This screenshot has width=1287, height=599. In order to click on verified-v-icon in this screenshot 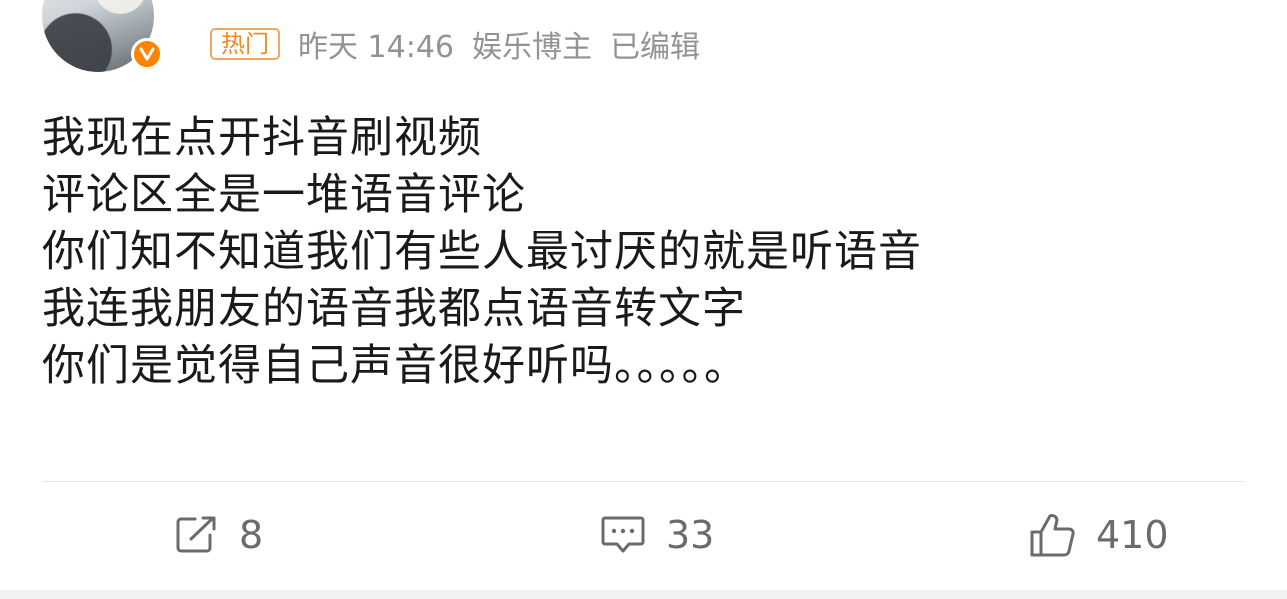, I will do `click(147, 54)`.